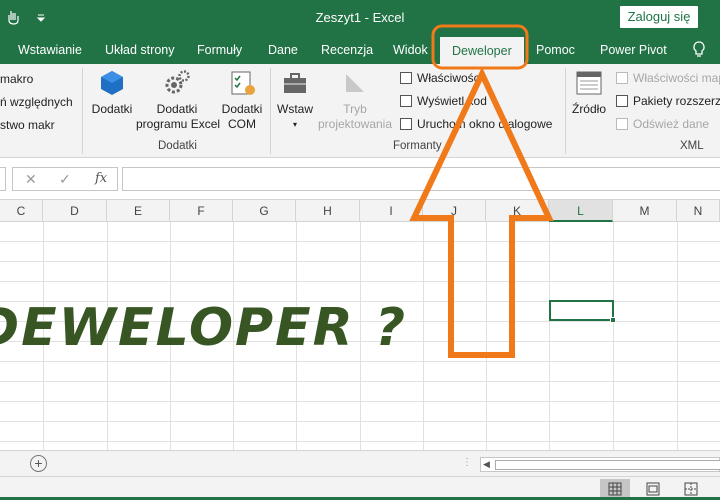  Describe the element at coordinates (622, 101) in the screenshot. I see `expansion-packs-icon` at that location.